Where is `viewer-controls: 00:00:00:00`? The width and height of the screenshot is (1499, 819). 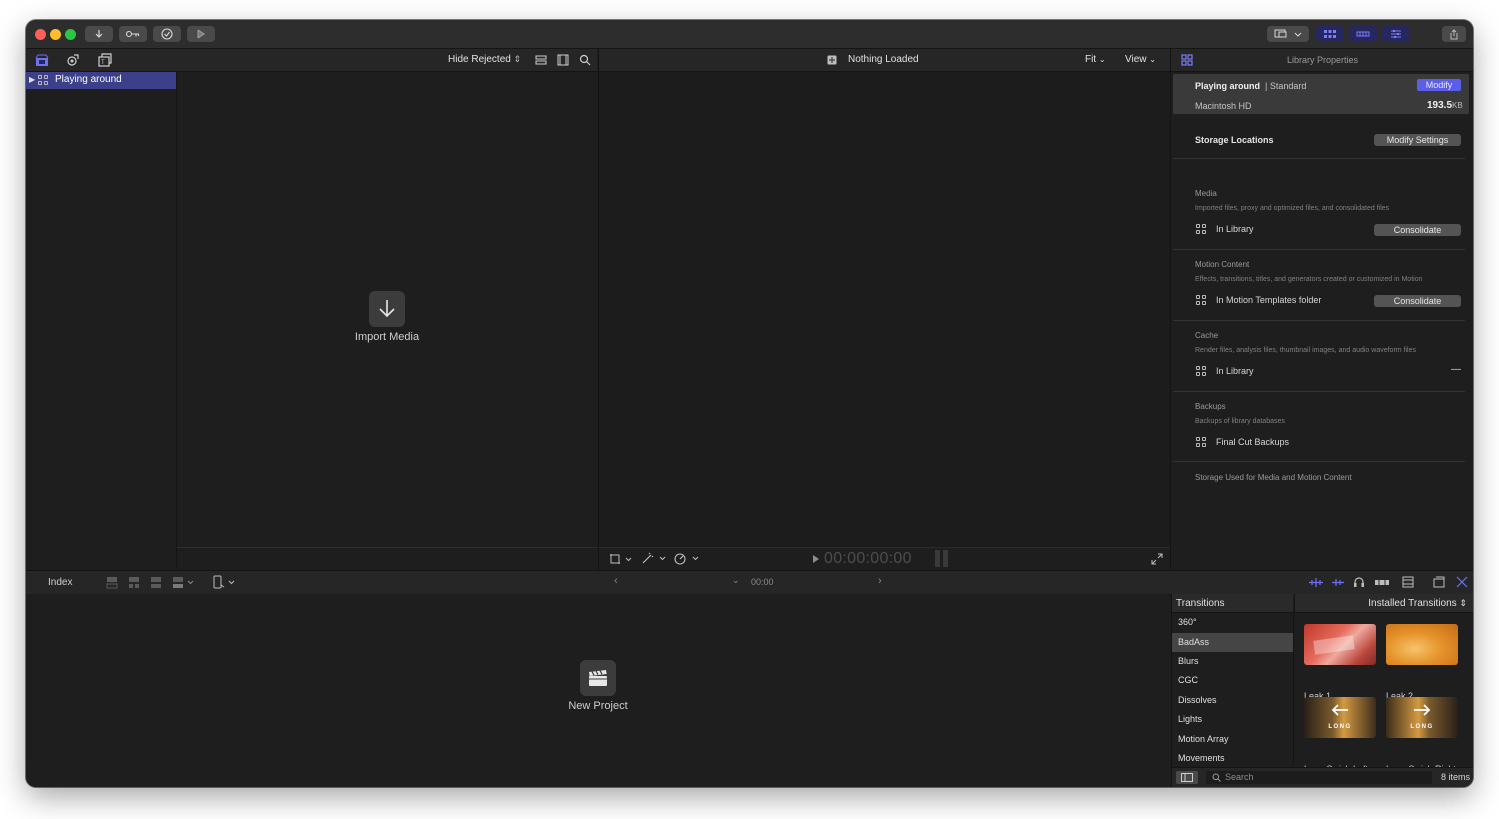 viewer-controls: 00:00:00:00 is located at coordinates (884, 558).